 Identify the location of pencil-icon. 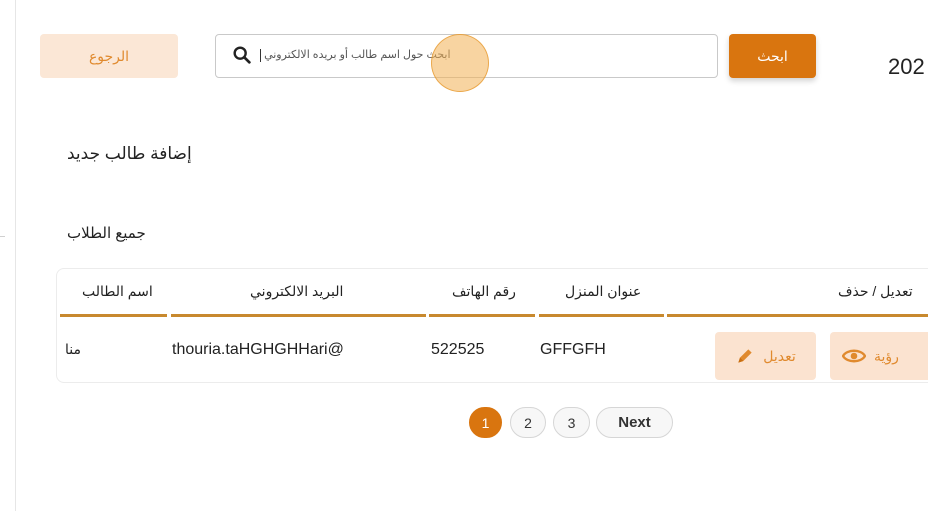
(745, 356).